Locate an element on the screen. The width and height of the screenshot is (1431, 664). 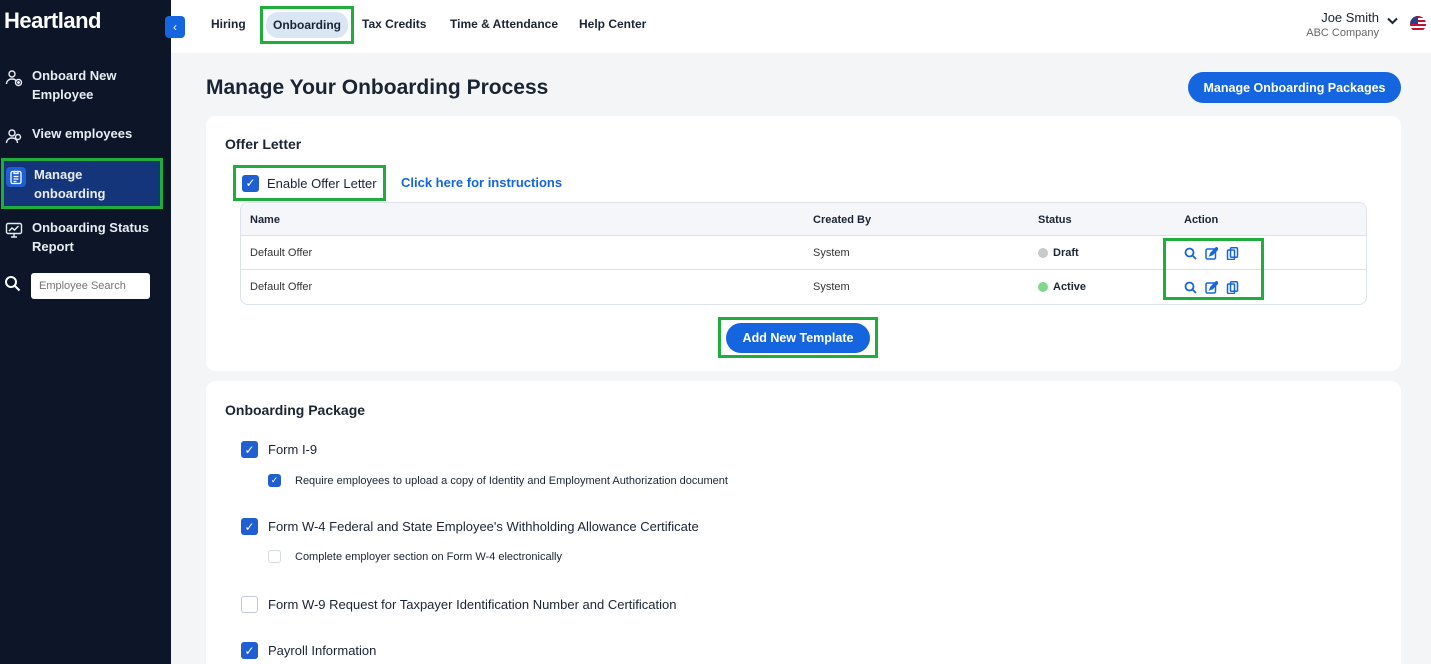
sidebar-item-view-employees: View employees is located at coordinates (82, 135).